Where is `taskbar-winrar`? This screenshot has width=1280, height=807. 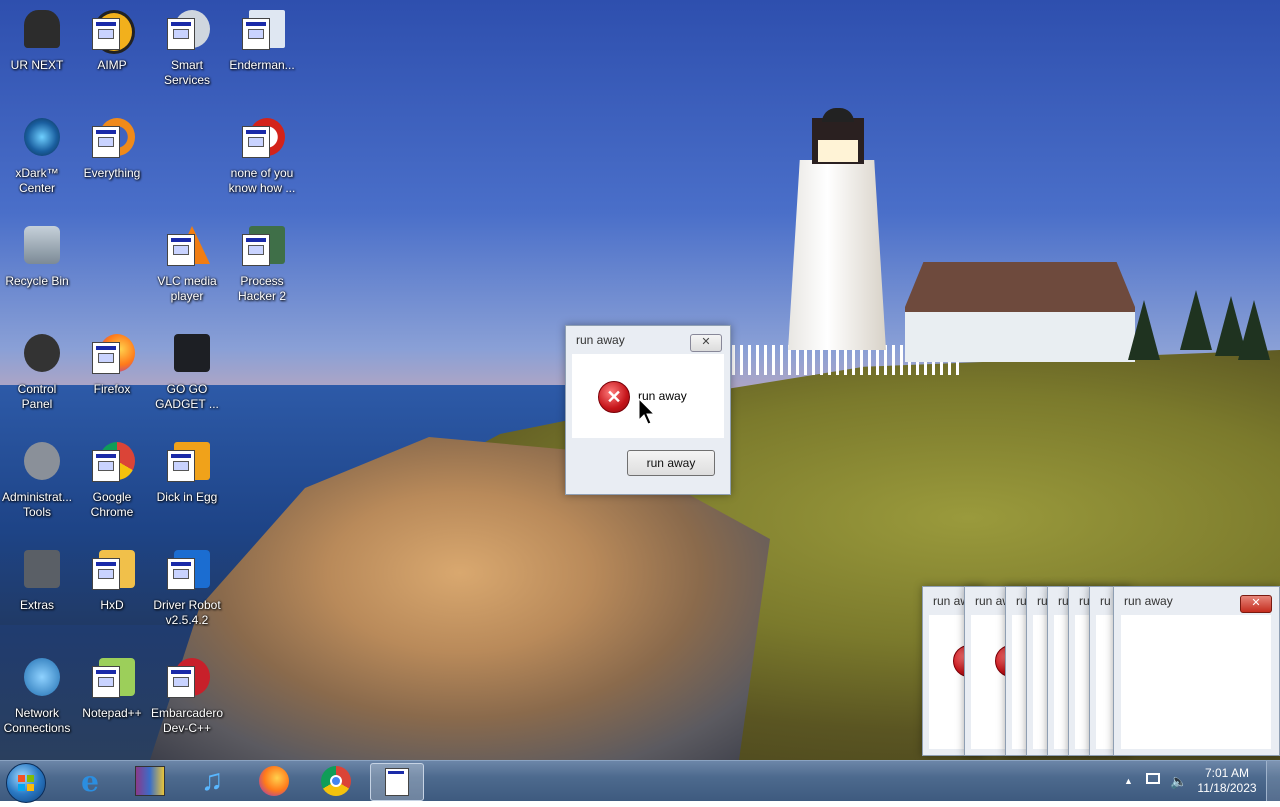 taskbar-winrar is located at coordinates (150, 781).